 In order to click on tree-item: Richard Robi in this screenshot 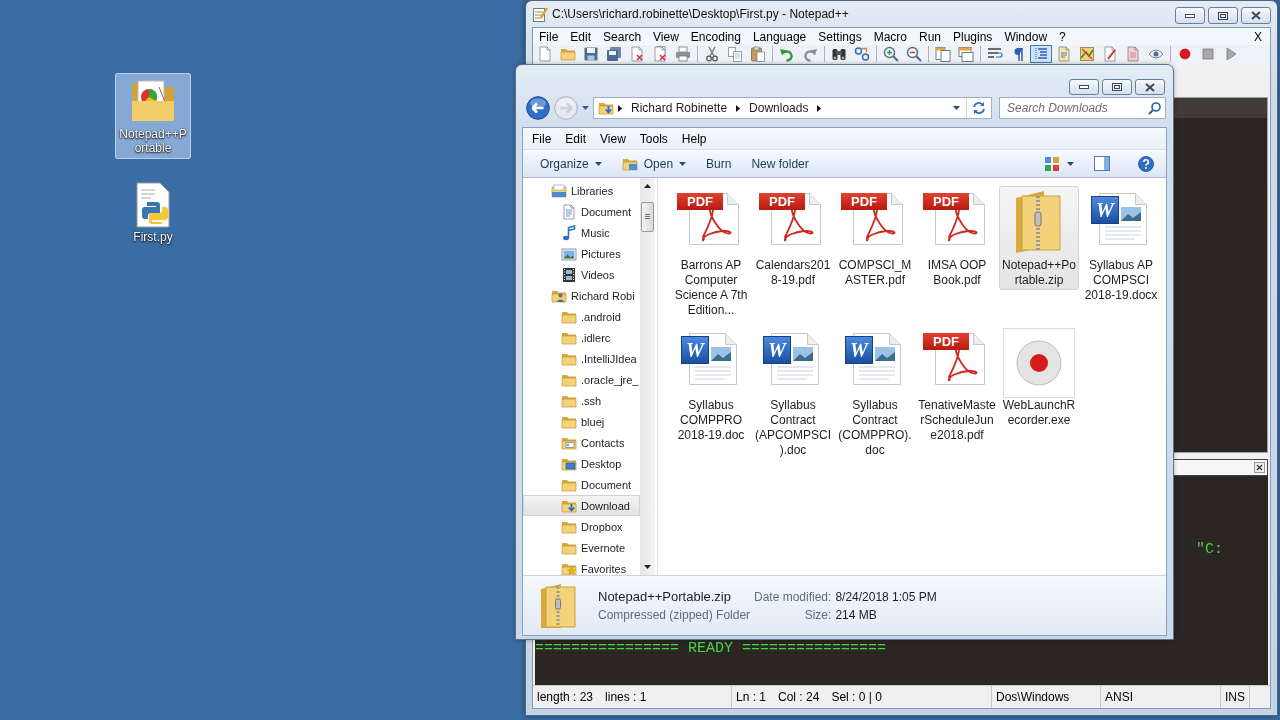, I will do `click(581, 295)`.